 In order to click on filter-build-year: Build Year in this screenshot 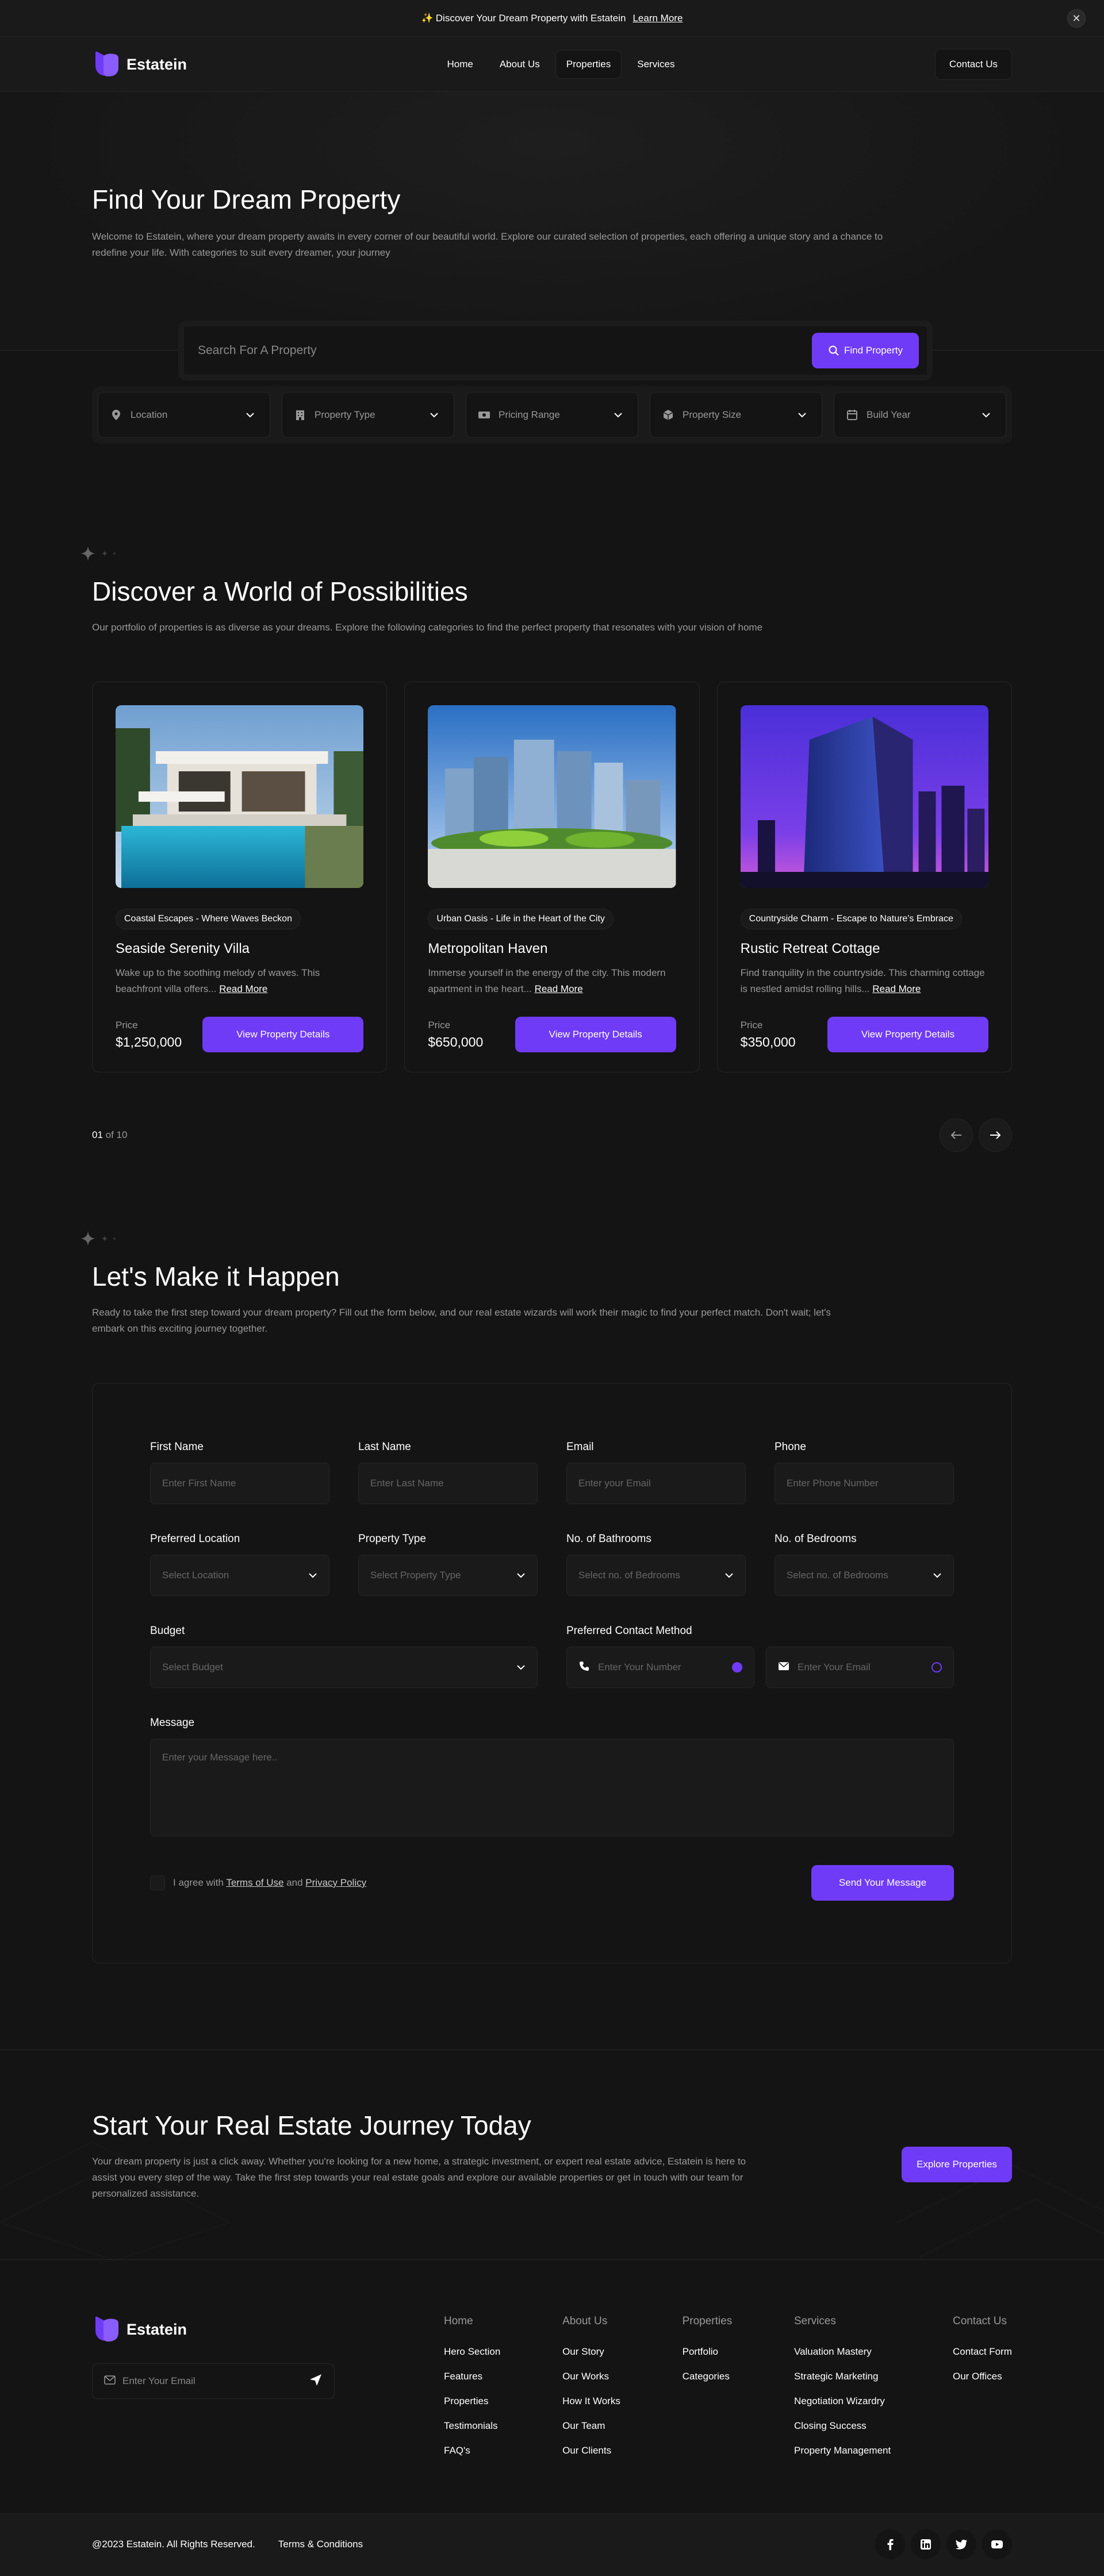, I will do `click(920, 415)`.